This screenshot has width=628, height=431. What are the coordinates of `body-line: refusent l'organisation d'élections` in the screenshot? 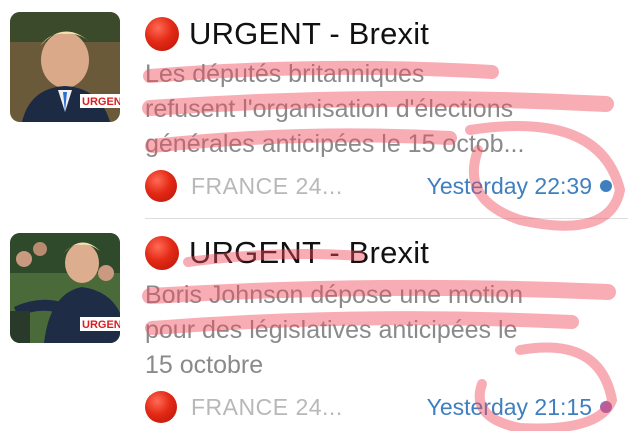 It's located at (329, 109).